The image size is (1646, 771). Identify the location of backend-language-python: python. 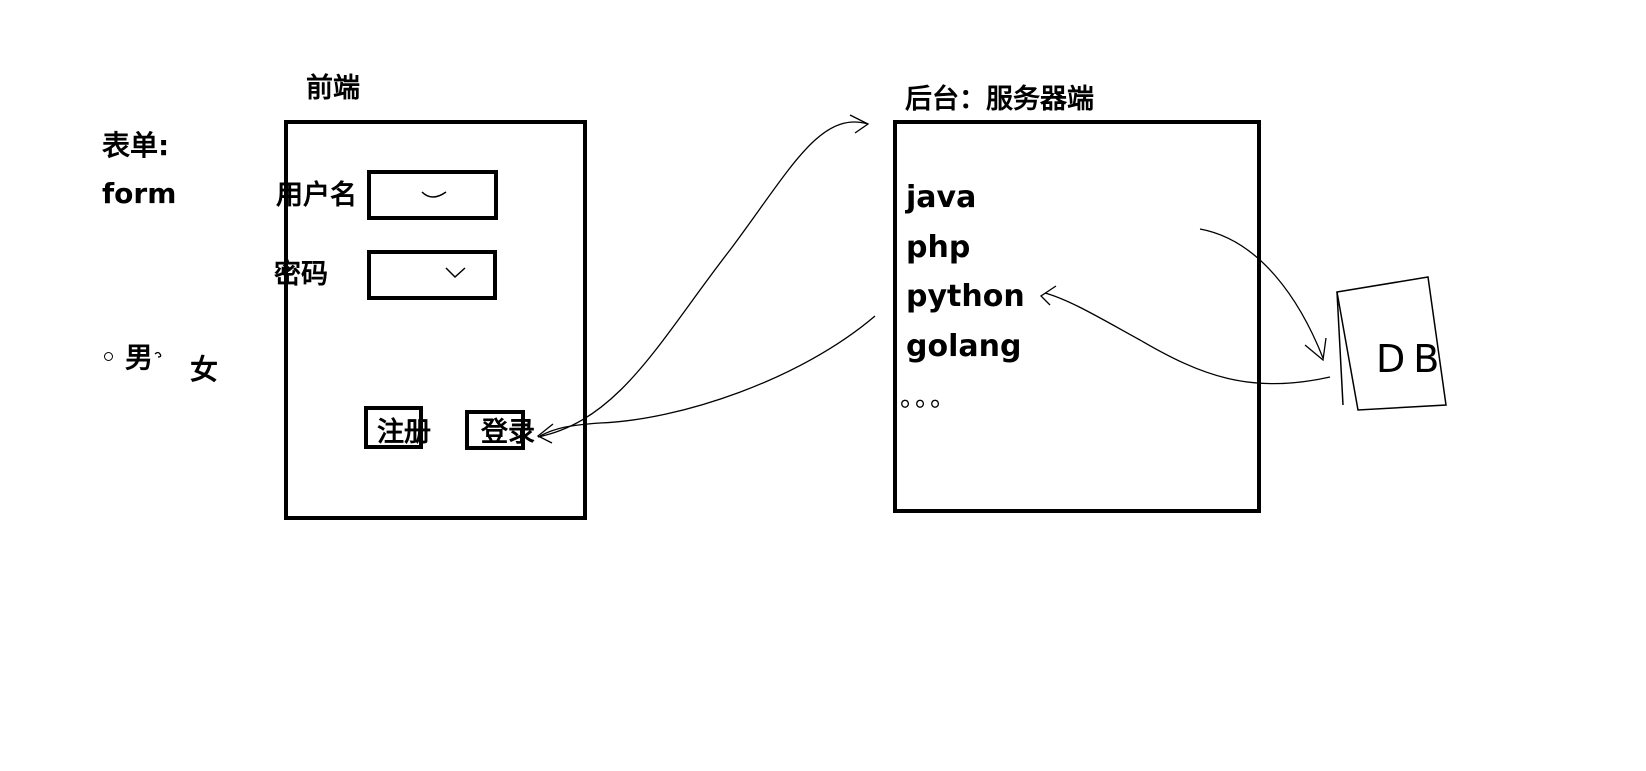
(965, 296).